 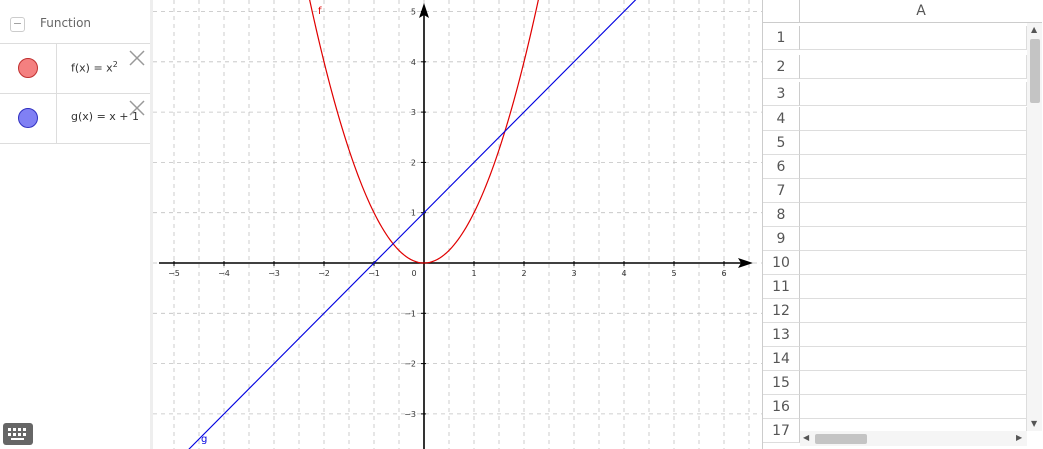 What do you see at coordinates (781, 143) in the screenshot?
I see `row-header: 5` at bounding box center [781, 143].